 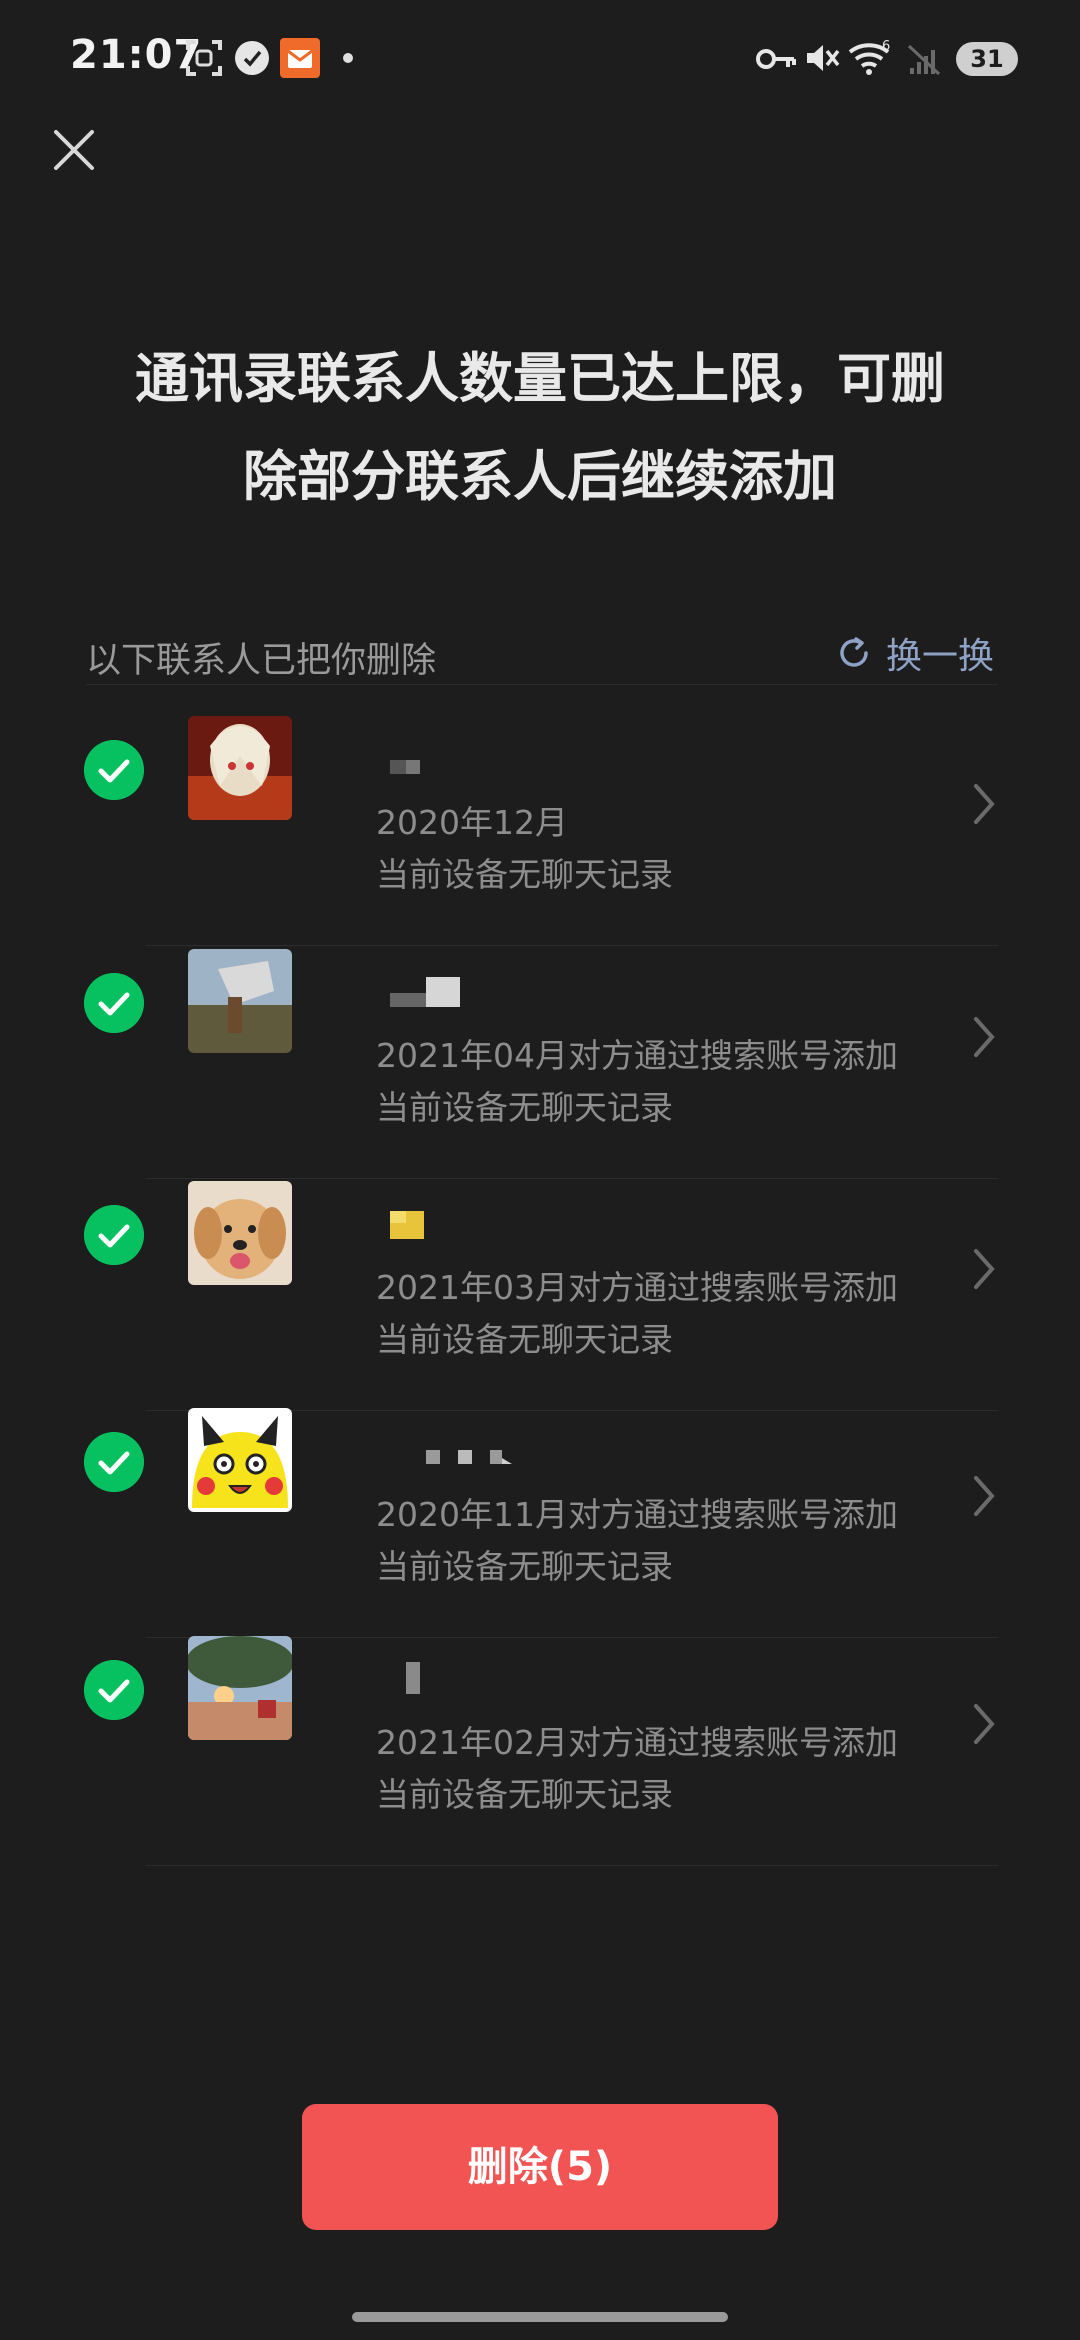 I want to click on sunset-avatar-icon, so click(x=240, y=1688).